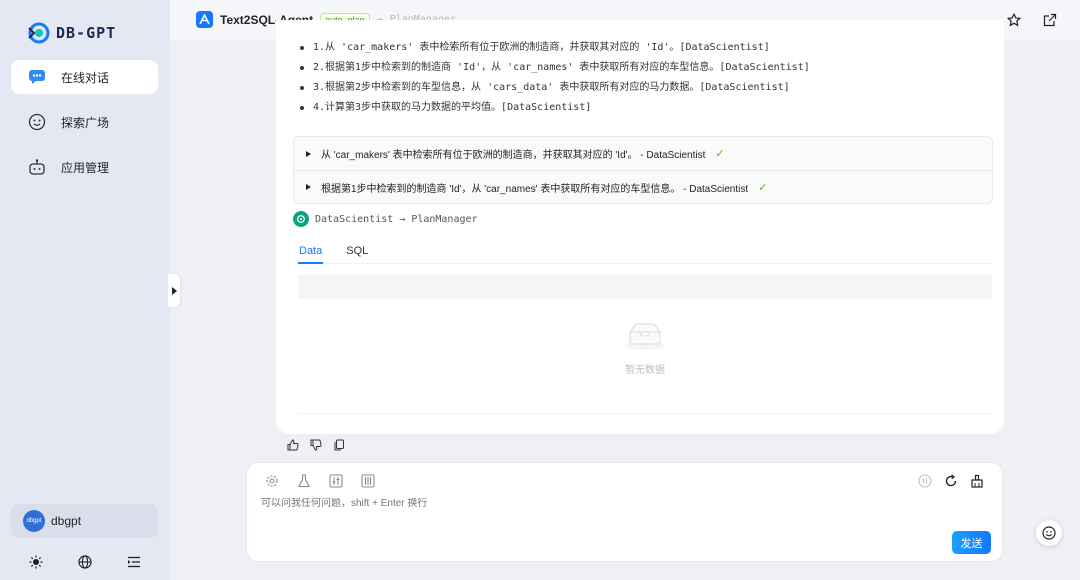 Image resolution: width=1080 pixels, height=580 pixels. I want to click on globe-icon, so click(85, 562).